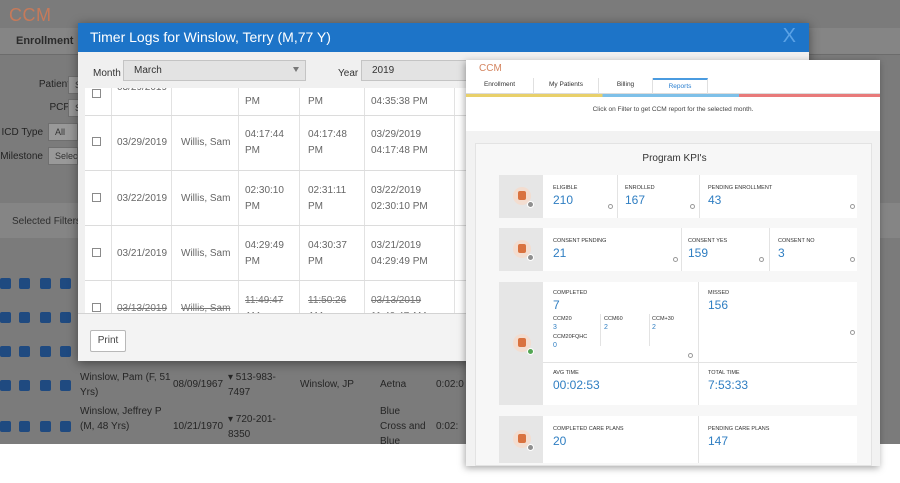 The height and width of the screenshot is (483, 900). What do you see at coordinates (399, 142) in the screenshot?
I see `row-logged: 03/29/2019 04:17:48 PM` at bounding box center [399, 142].